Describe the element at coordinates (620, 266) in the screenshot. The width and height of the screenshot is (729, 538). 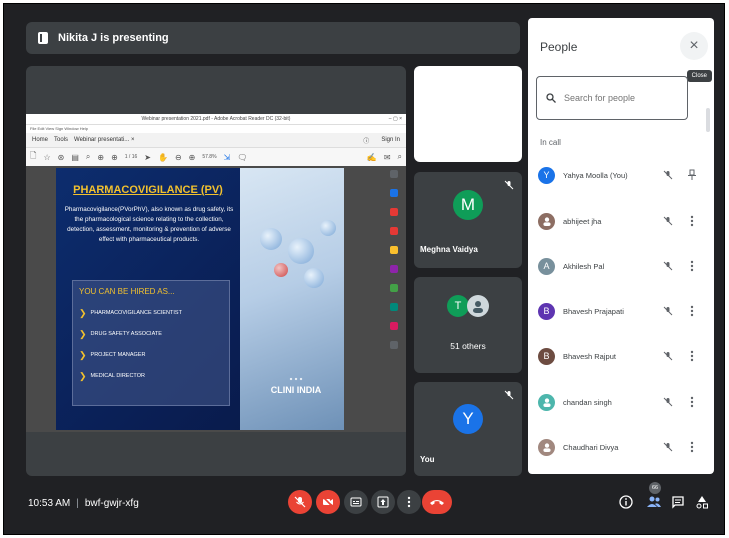
I see `participant-row: A Akhilesh Pal` at that location.